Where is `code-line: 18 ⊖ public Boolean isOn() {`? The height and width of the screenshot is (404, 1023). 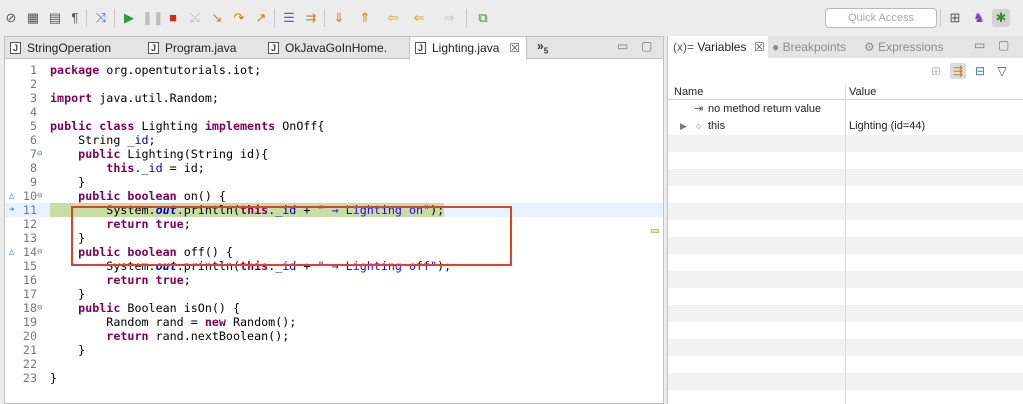
code-line: 18 ⊖ public Boolean isOn() { is located at coordinates (334, 308).